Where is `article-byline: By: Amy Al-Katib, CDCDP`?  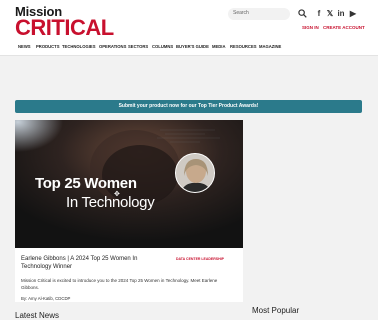 article-byline: By: Amy Al-Katib, CDCDP is located at coordinates (46, 298).